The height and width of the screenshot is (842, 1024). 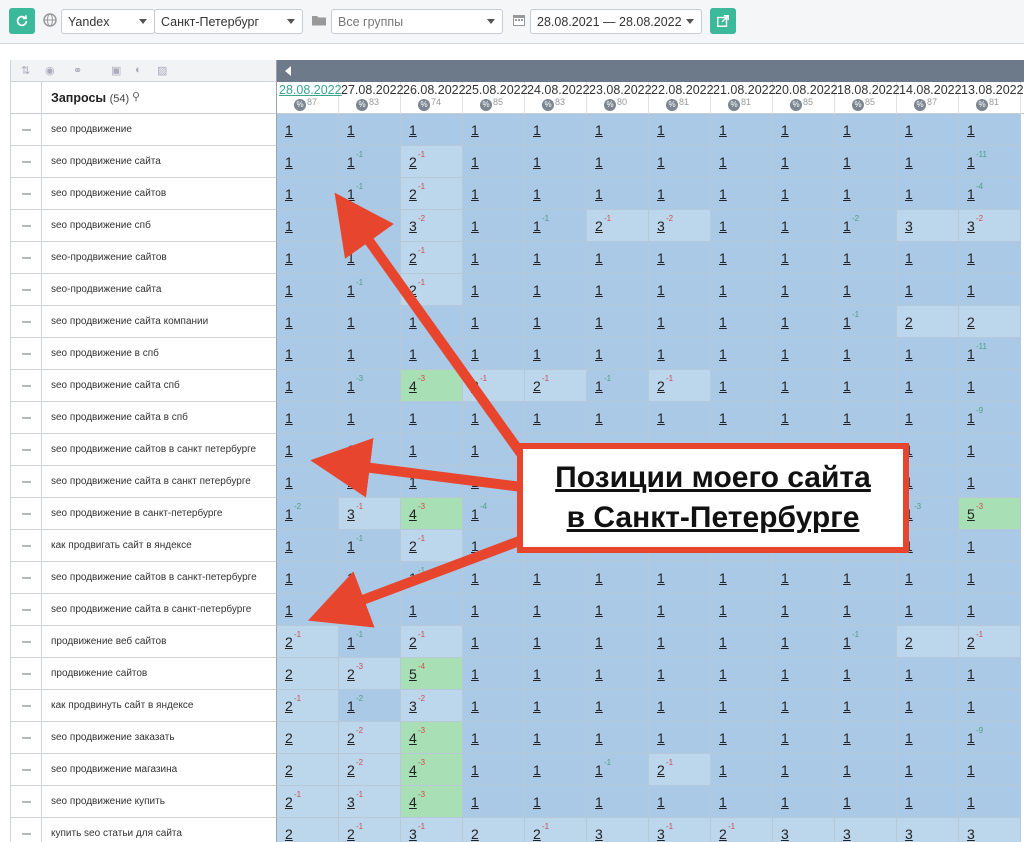 What do you see at coordinates (867, 98) in the screenshot?
I see `date-column-header: 18.08.2022% 85` at bounding box center [867, 98].